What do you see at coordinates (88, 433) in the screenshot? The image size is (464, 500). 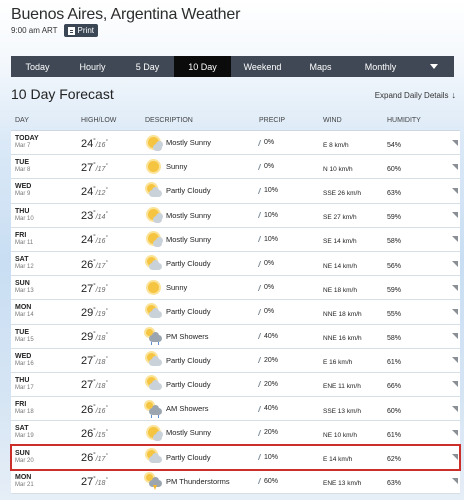 I see `high-temp: 26°` at bounding box center [88, 433].